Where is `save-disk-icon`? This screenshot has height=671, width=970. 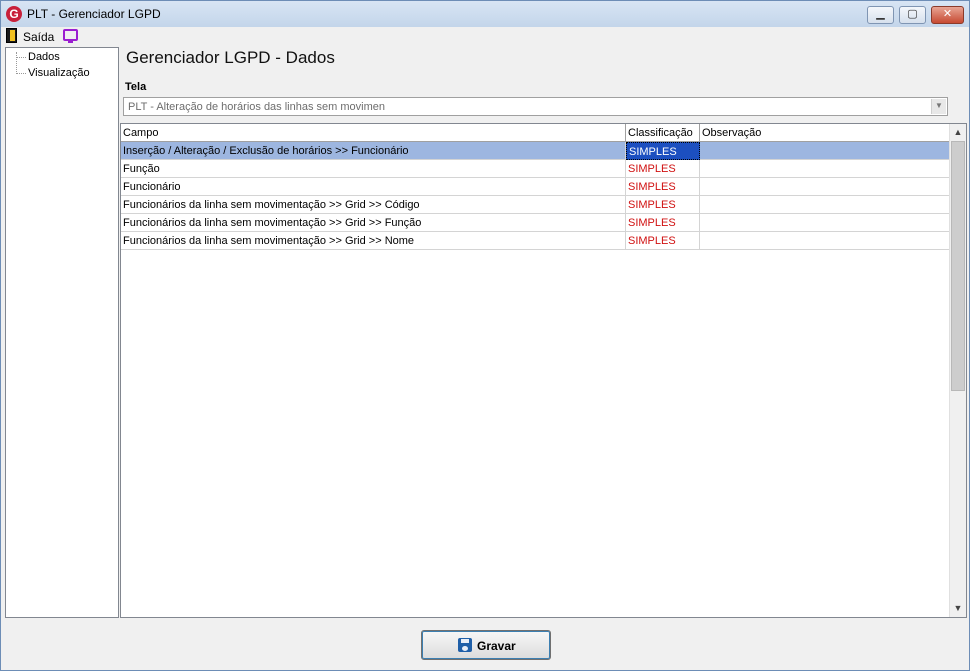
save-disk-icon is located at coordinates (465, 645).